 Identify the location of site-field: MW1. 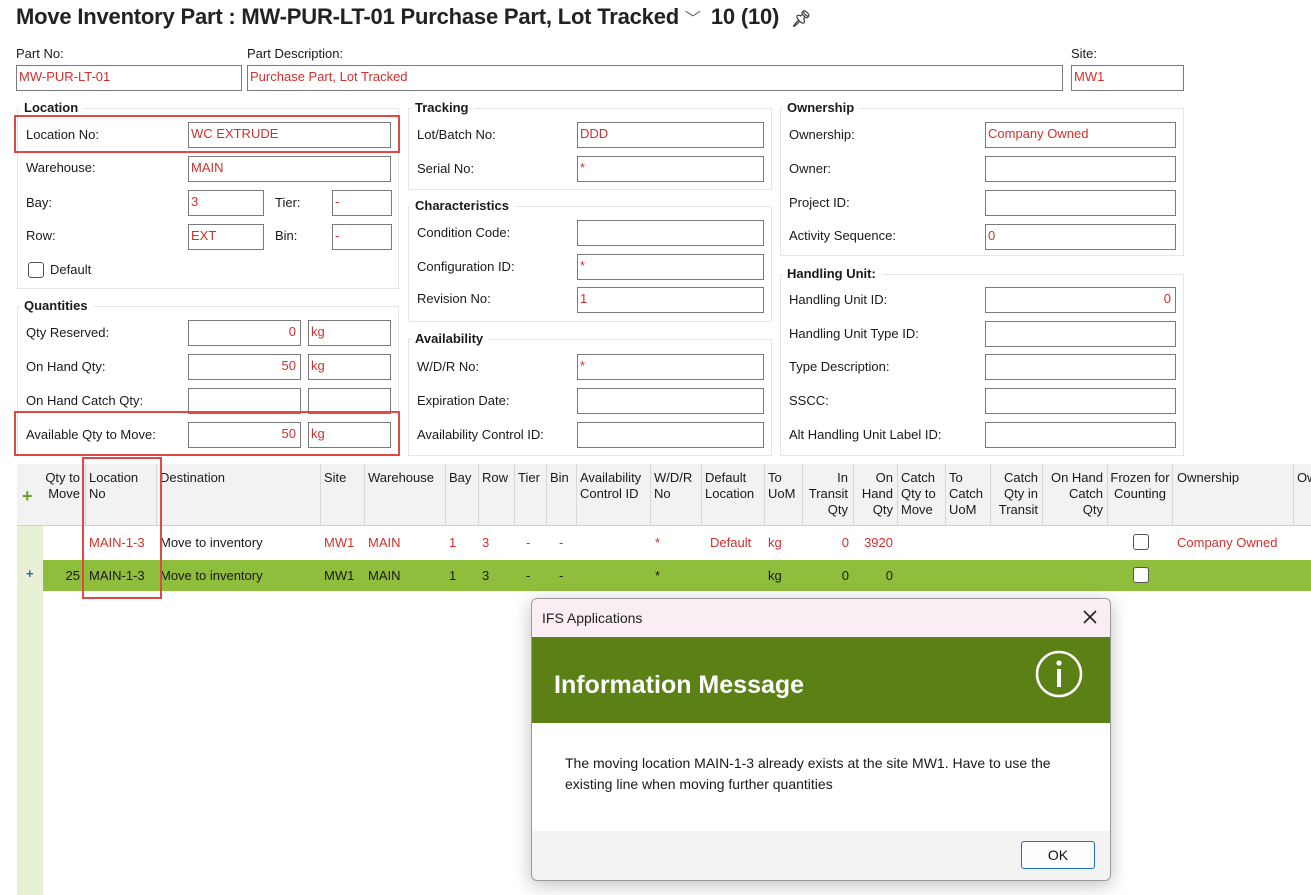
(1127, 78).